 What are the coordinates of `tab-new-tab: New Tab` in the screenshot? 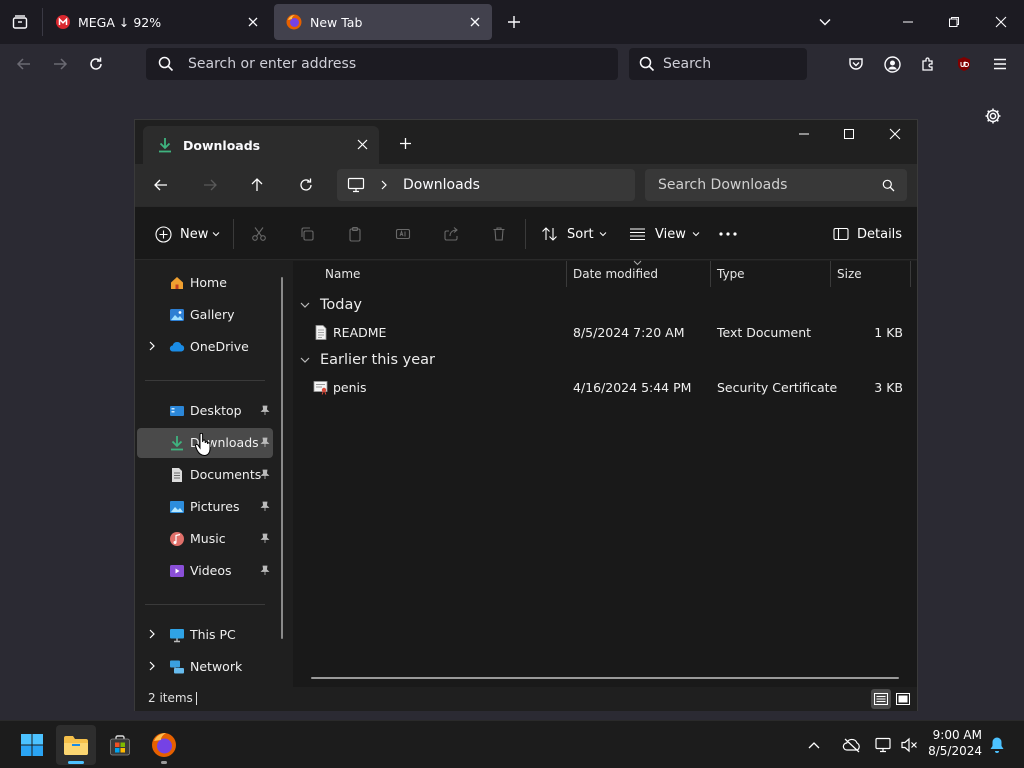 It's located at (383, 22).